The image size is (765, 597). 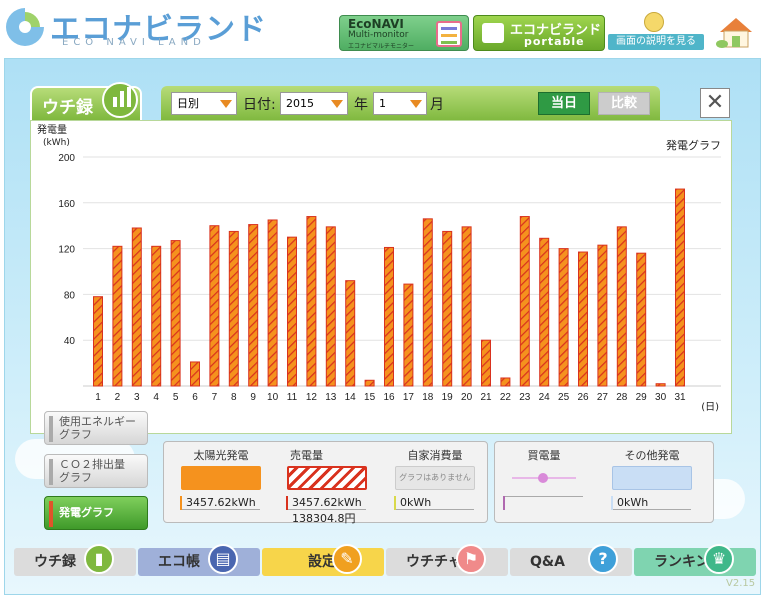 I want to click on flag-icon: ⚑, so click(x=471, y=559).